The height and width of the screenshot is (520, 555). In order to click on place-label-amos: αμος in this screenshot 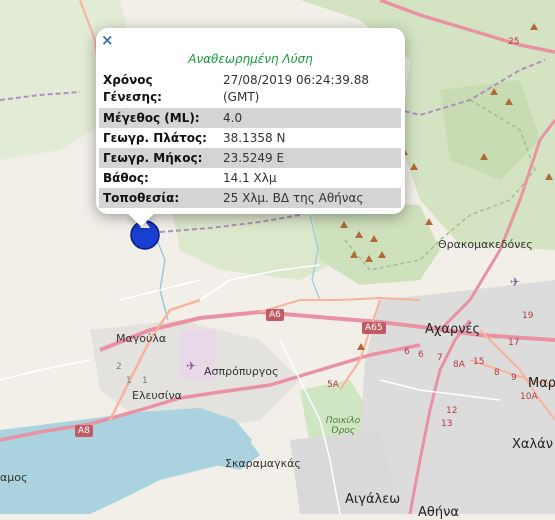, I will do `click(14, 477)`.